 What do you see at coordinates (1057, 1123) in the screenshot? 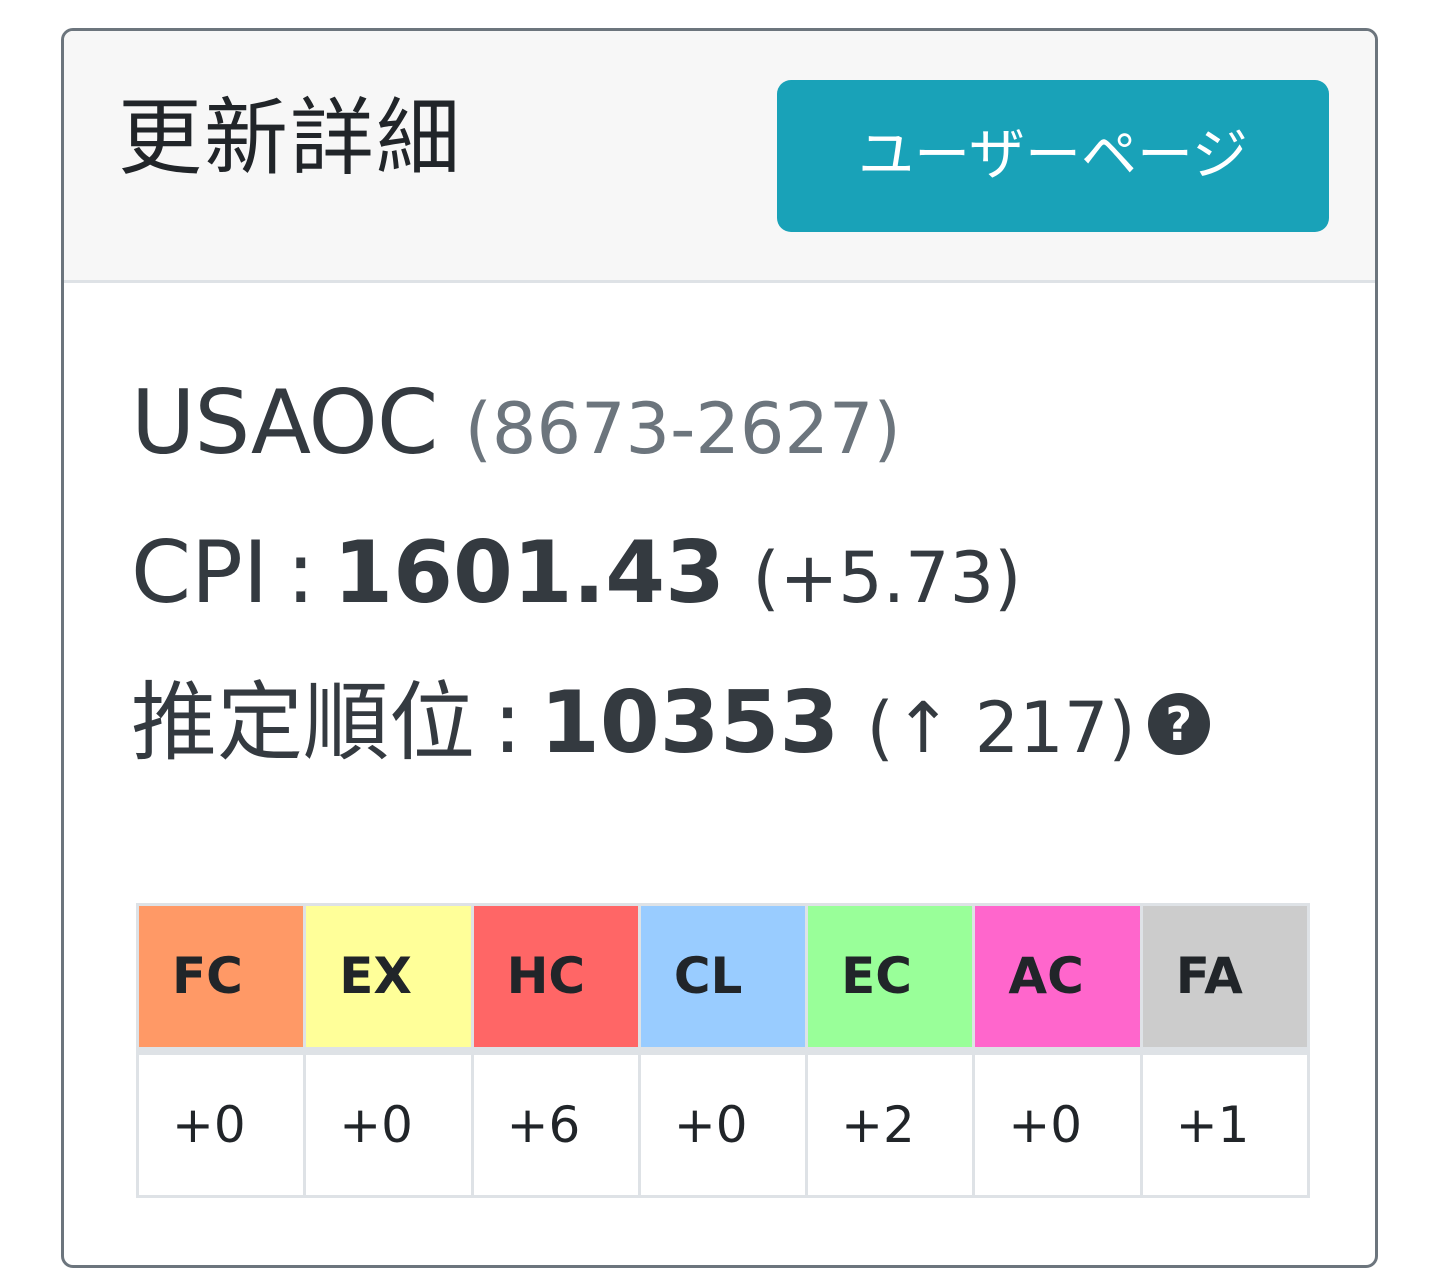
I see `lamp-value-ac: +0` at bounding box center [1057, 1123].